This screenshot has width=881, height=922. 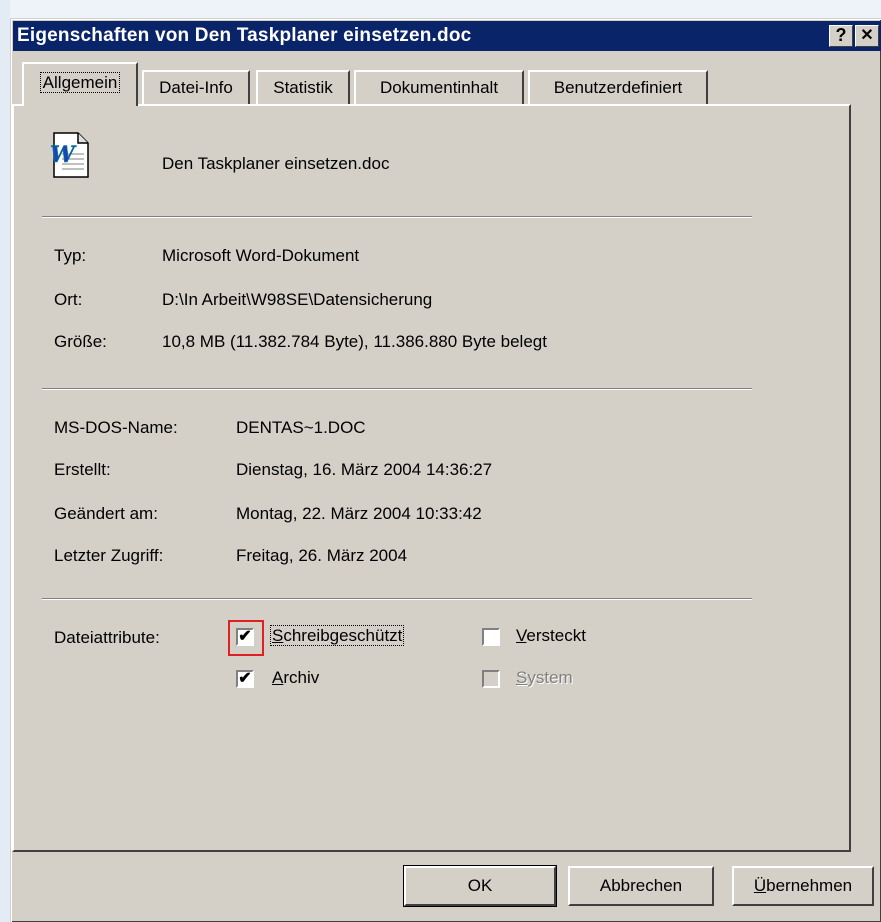 I want to click on tab-label: Benutzerdefiniert, so click(x=618, y=87).